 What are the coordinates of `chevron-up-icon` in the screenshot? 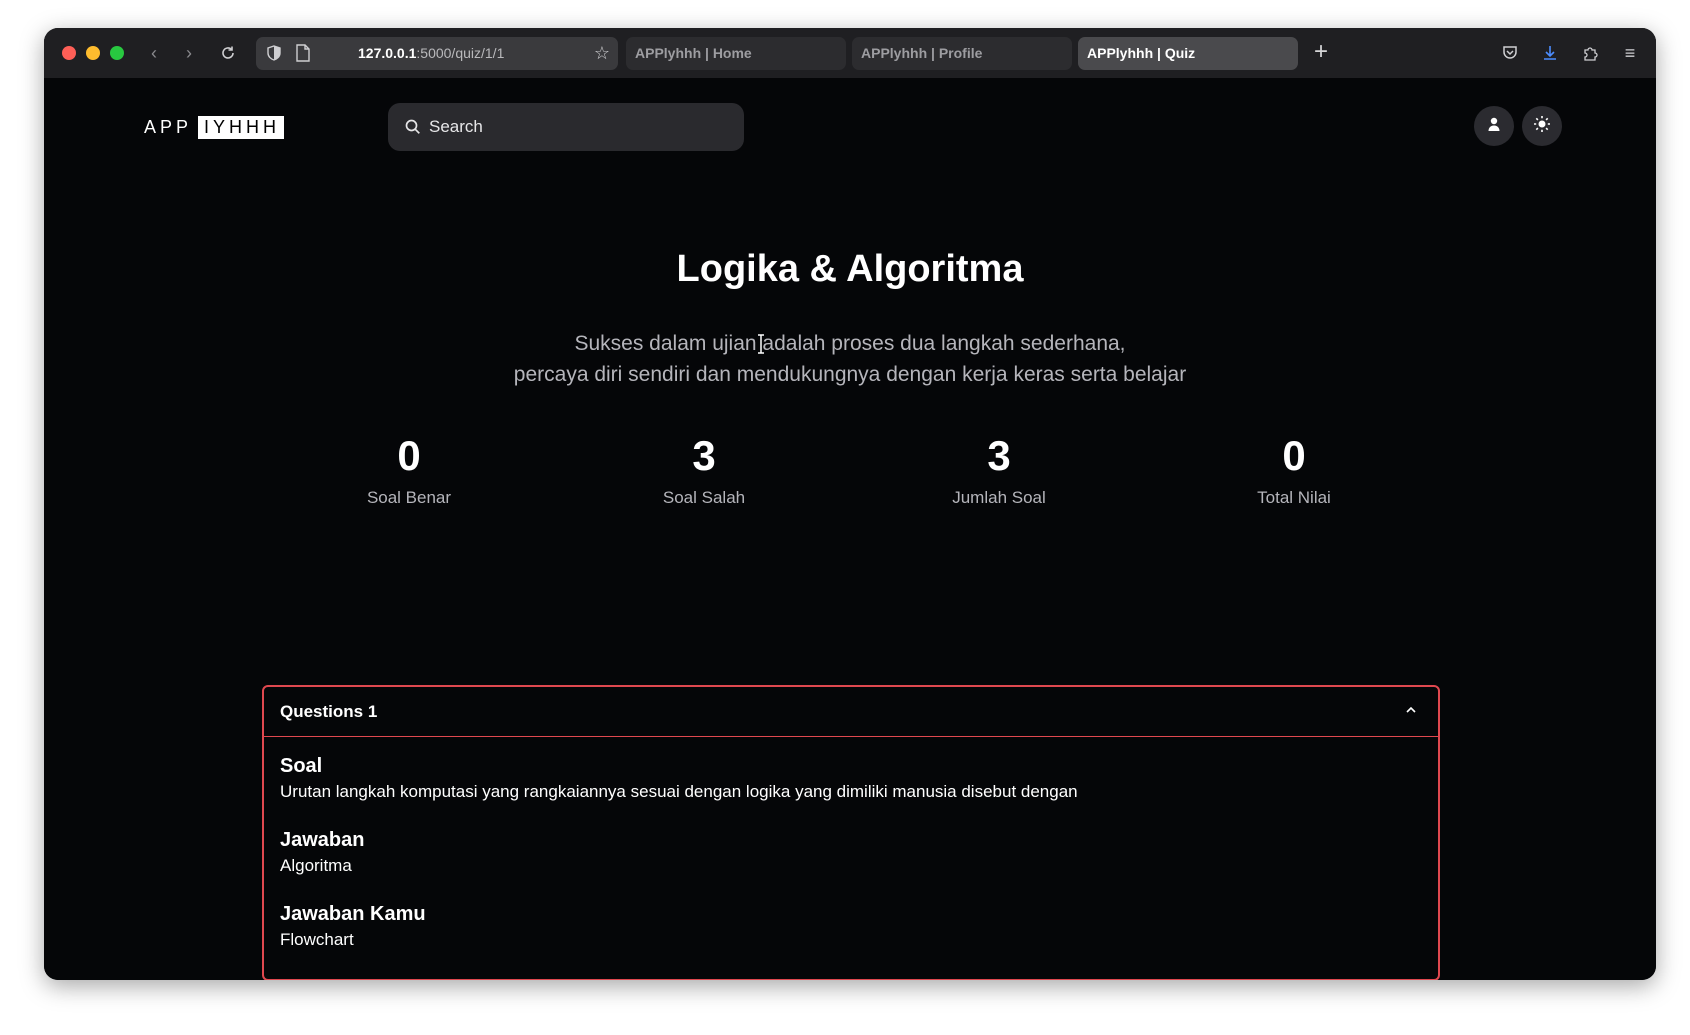 It's located at (1411, 710).